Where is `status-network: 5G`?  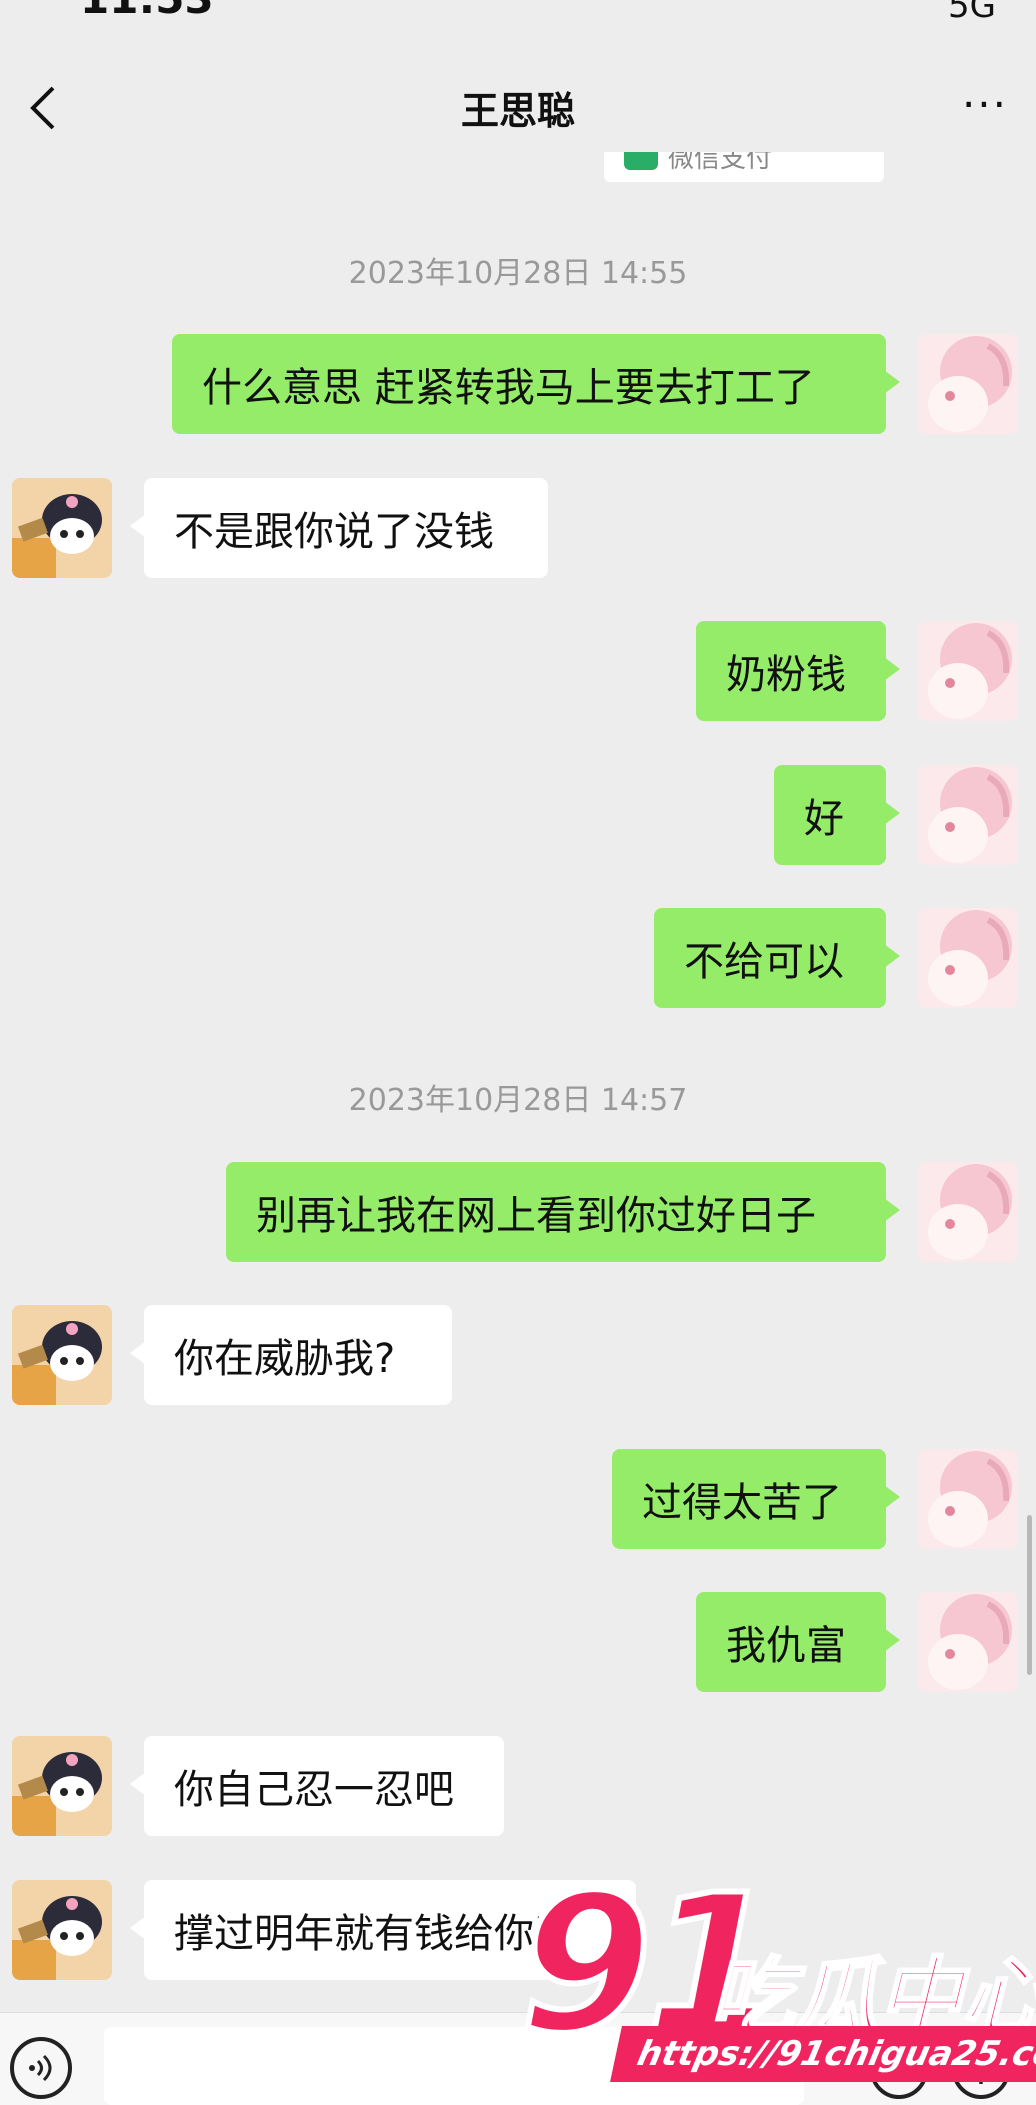 status-network: 5G is located at coordinates (972, 13).